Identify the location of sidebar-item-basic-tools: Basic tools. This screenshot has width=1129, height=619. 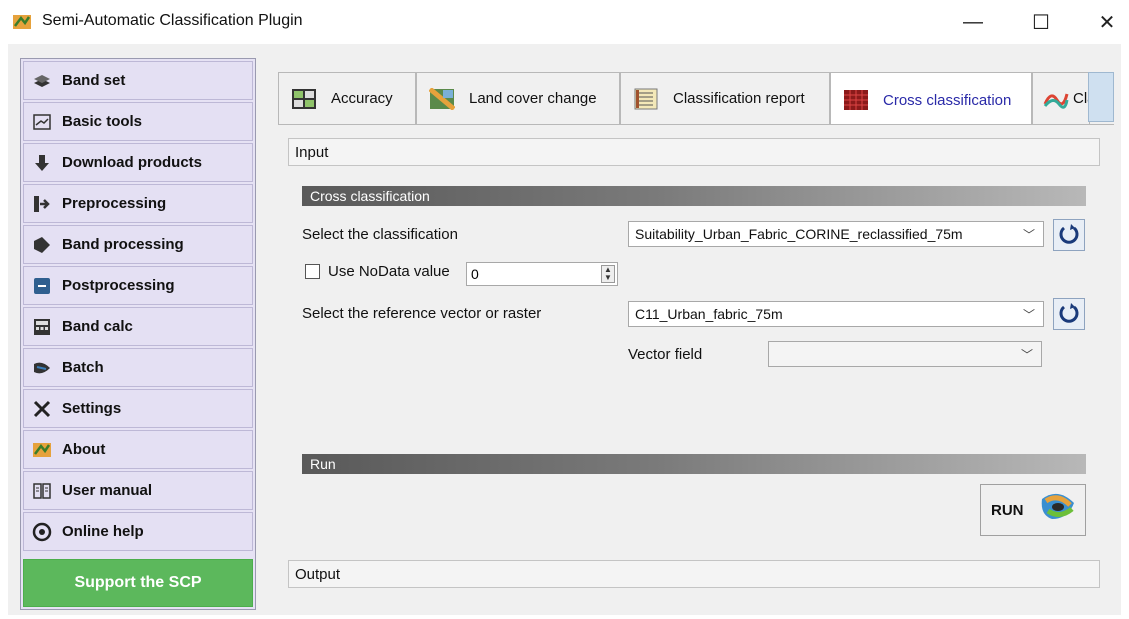
(138, 121).